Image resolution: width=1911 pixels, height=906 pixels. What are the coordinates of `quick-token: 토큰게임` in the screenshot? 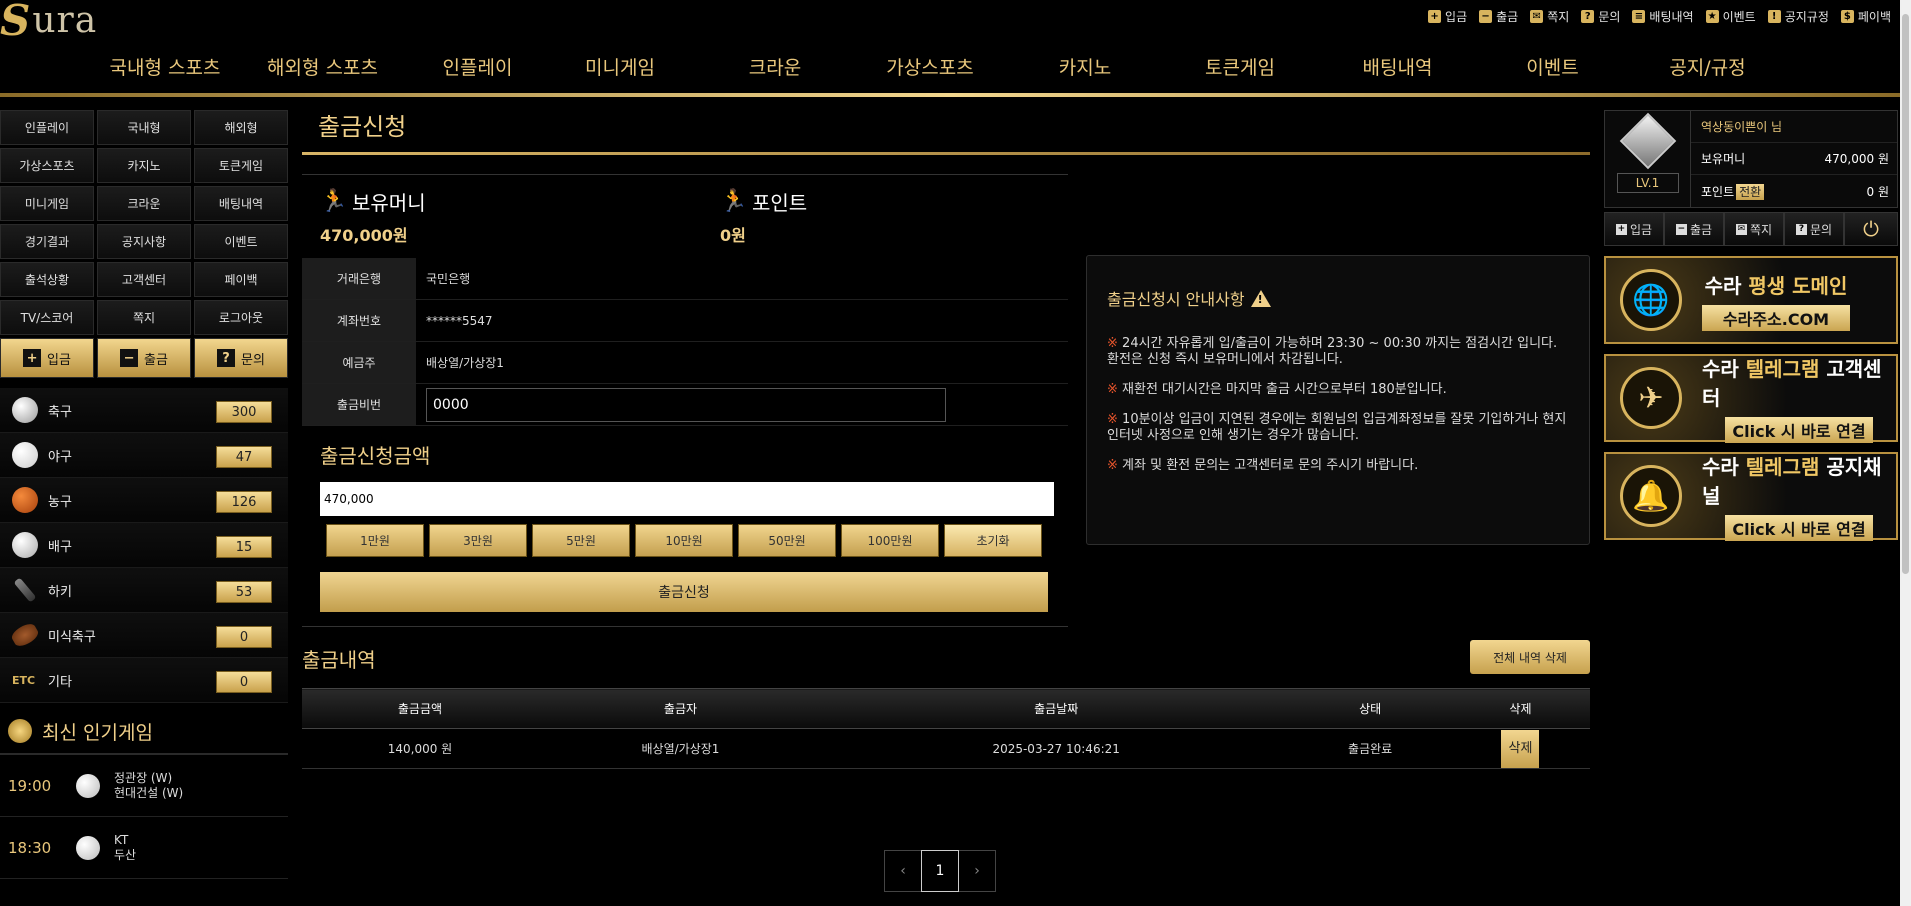 It's located at (241, 165).